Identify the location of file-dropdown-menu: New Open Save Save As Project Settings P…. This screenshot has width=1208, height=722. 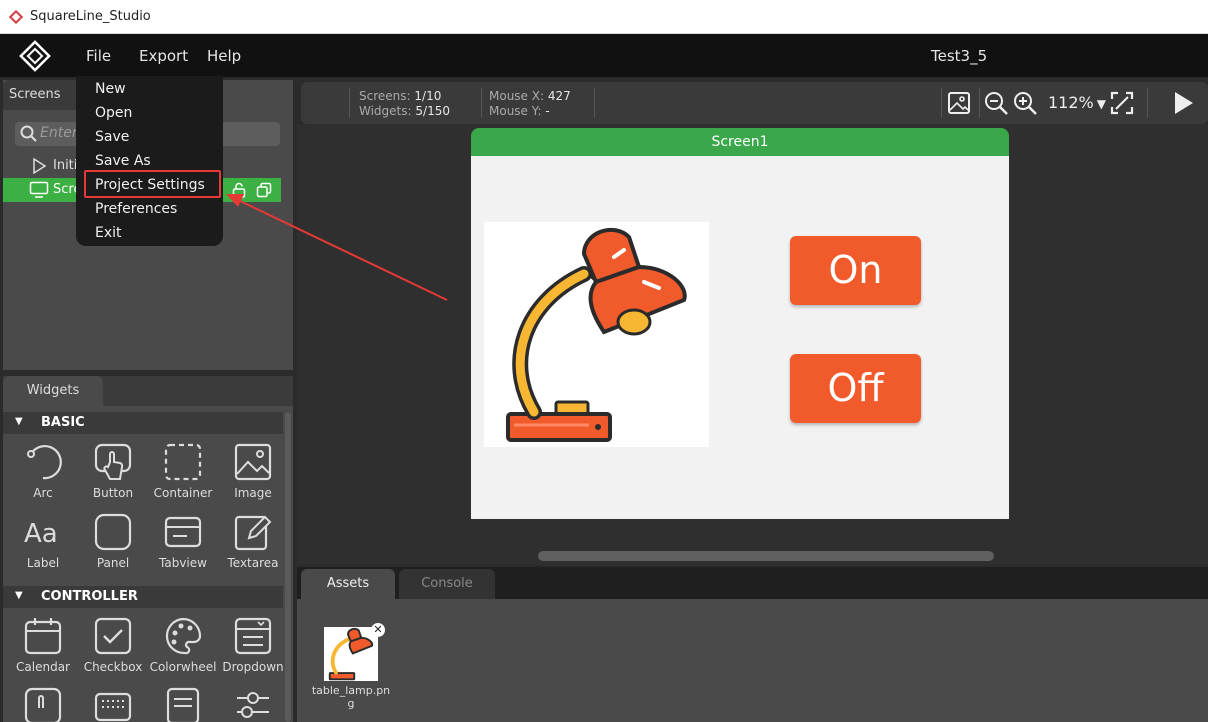
(149, 161).